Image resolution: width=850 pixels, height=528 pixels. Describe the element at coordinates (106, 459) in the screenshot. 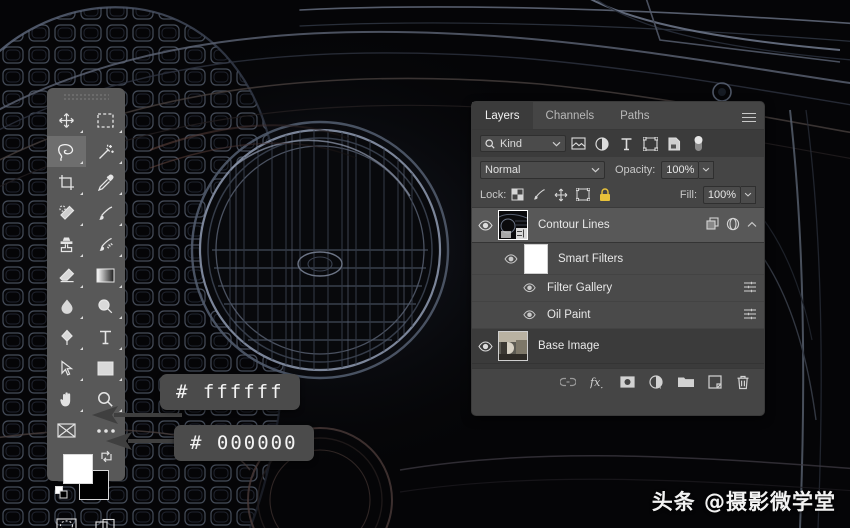

I see `swap-colors-icon` at that location.